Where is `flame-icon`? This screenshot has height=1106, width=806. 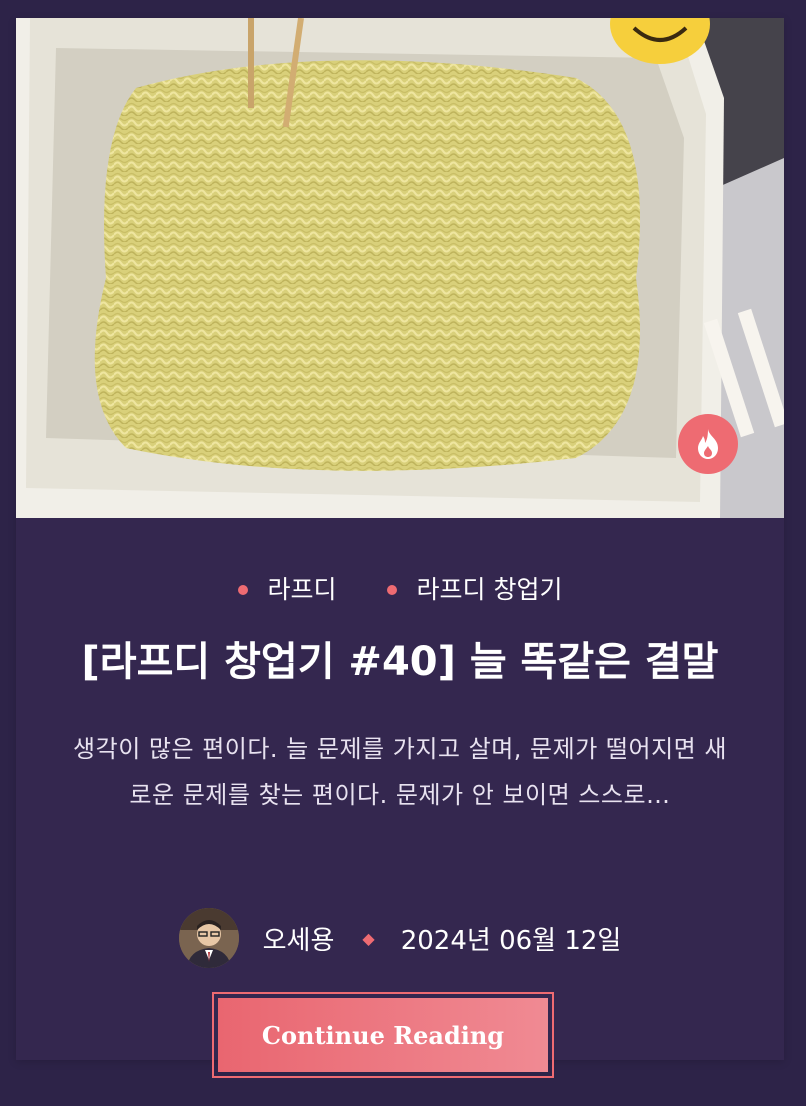
flame-icon is located at coordinates (708, 444).